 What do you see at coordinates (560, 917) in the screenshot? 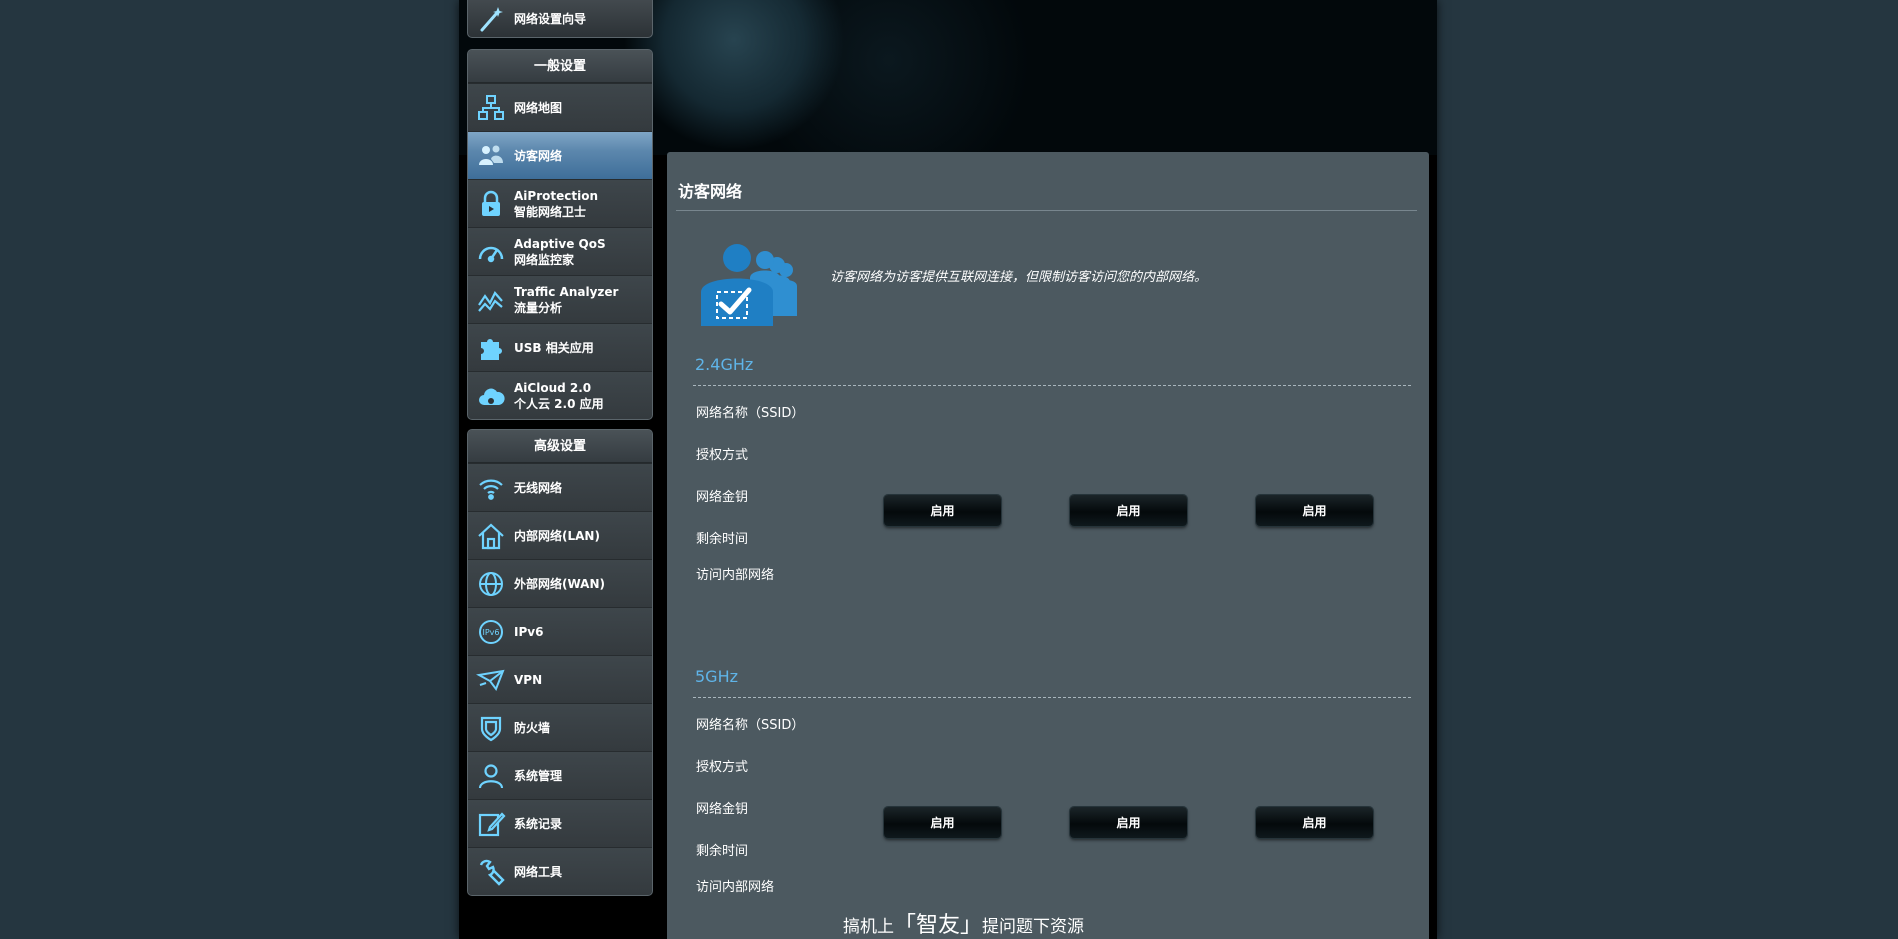
I see `sidebar-footer` at bounding box center [560, 917].